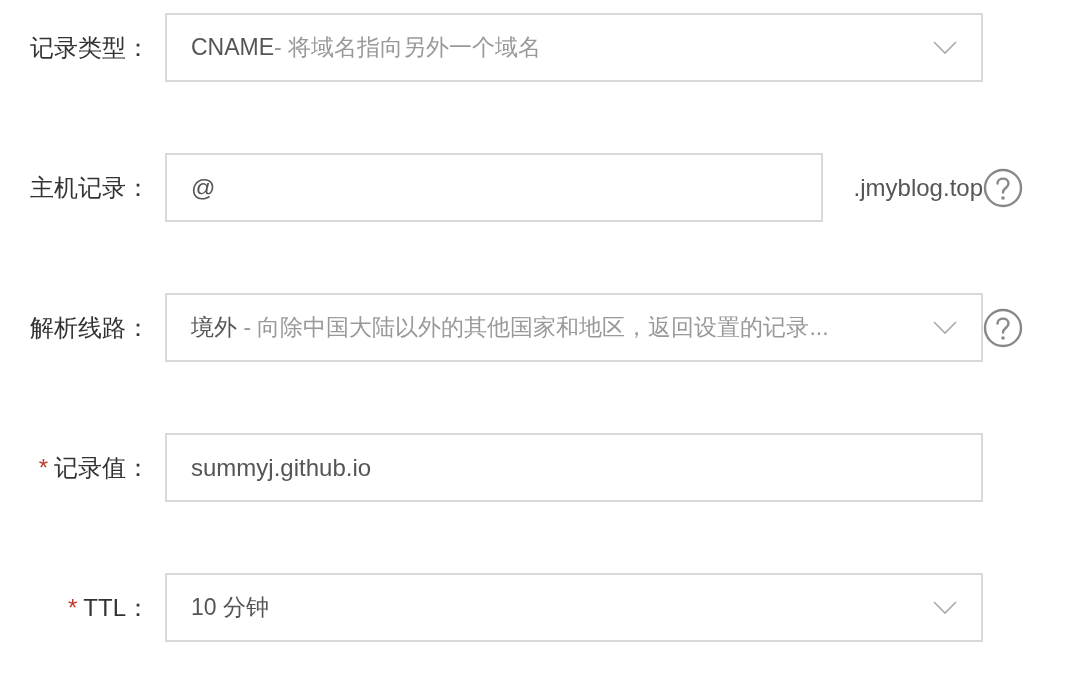 This screenshot has width=1070, height=674. What do you see at coordinates (918, 187) in the screenshot?
I see `domain-suffix: .jmyblog.top` at bounding box center [918, 187].